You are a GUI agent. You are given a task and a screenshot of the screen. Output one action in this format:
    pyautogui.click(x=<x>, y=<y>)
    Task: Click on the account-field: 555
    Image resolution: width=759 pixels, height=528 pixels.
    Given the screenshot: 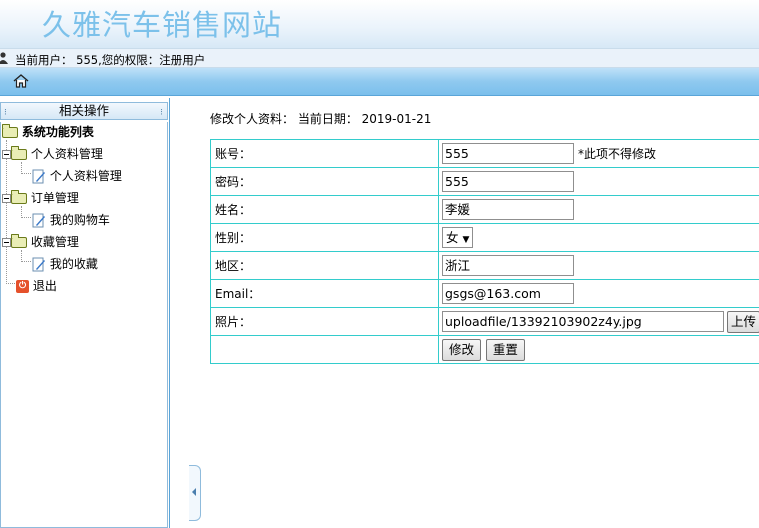 What is the action you would take?
    pyautogui.click(x=508, y=153)
    